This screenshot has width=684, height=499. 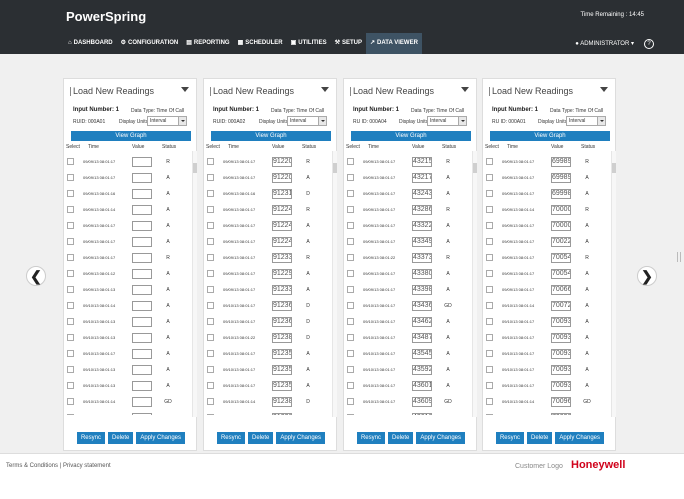 I want to click on row-value-input: 699892, so click(x=561, y=178).